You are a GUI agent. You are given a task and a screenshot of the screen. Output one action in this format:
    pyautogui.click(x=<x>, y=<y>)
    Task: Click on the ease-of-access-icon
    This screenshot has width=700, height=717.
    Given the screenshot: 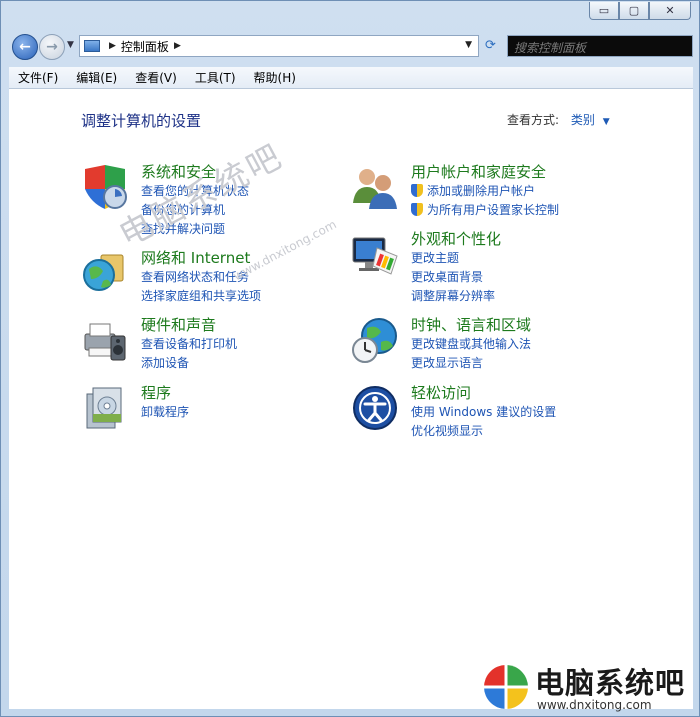 What is the action you would take?
    pyautogui.click(x=375, y=408)
    